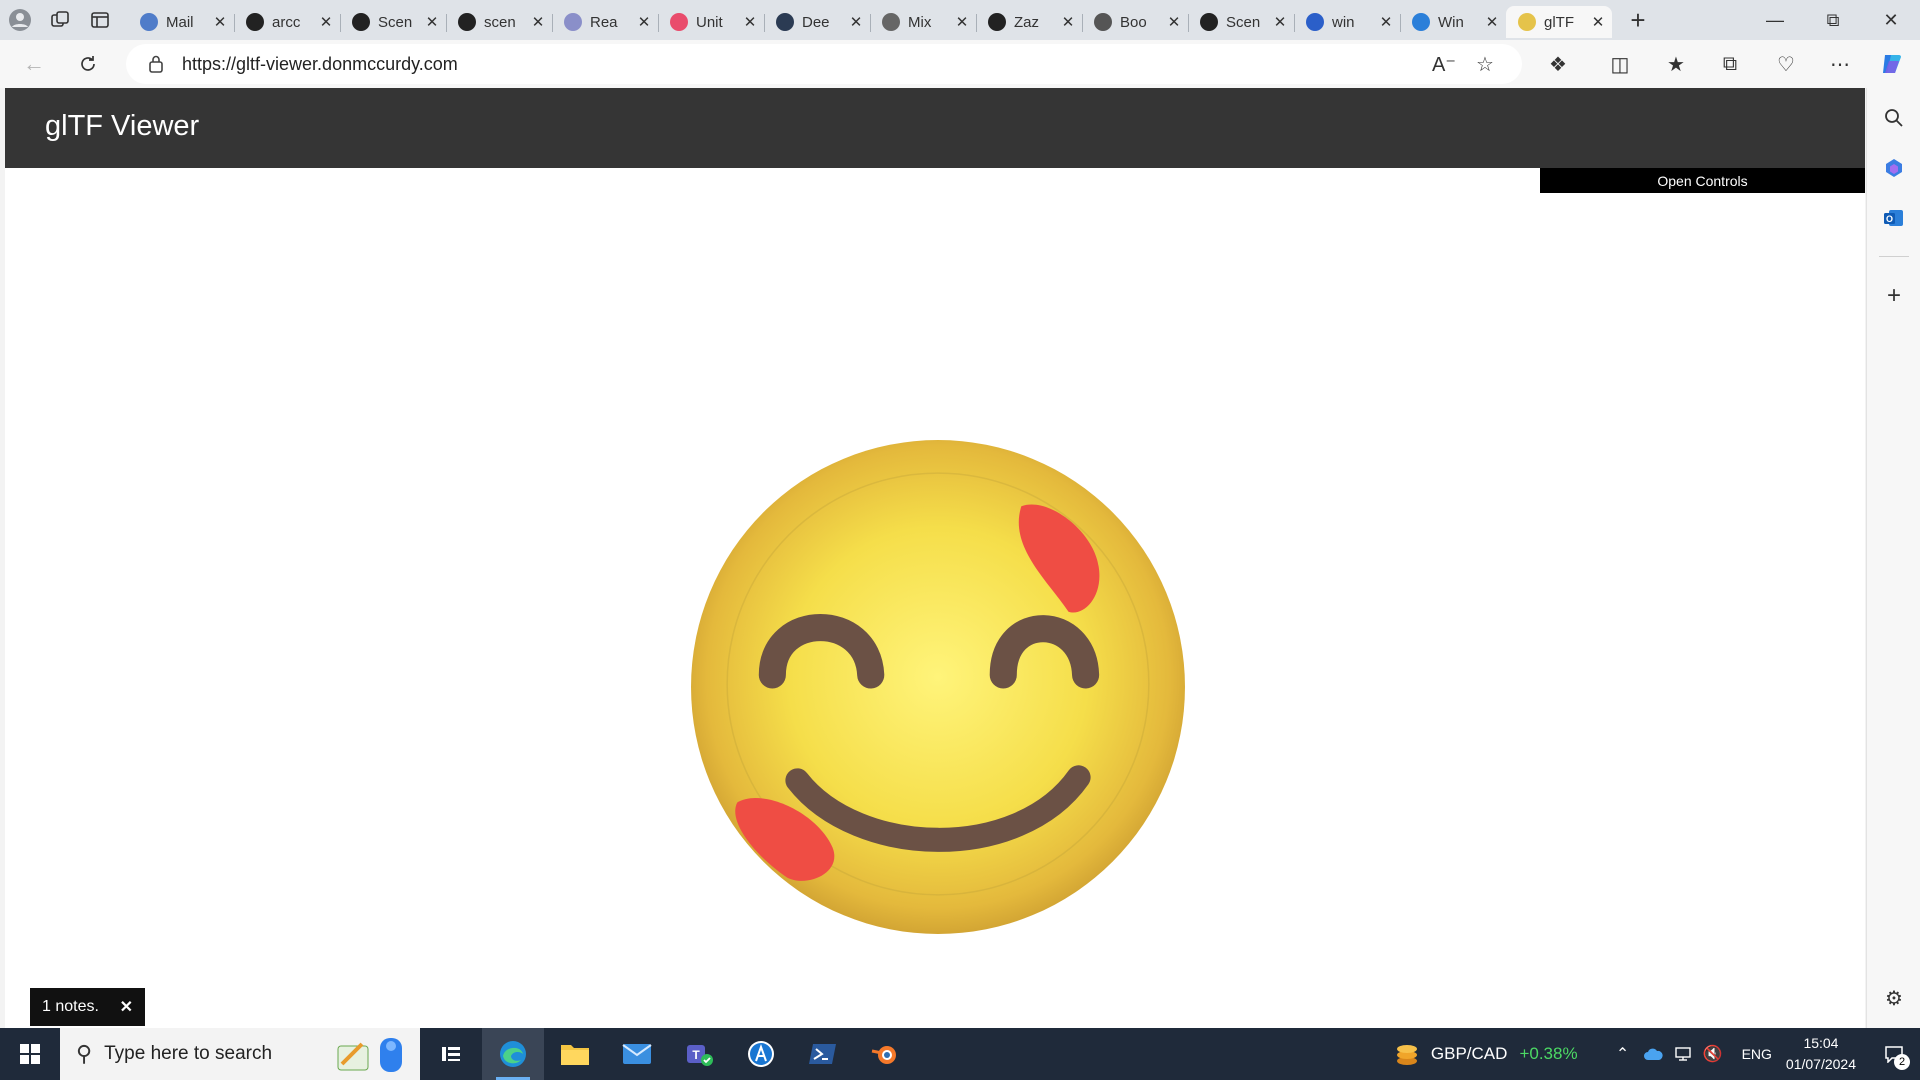 The width and height of the screenshot is (1920, 1080). What do you see at coordinates (1548, 1053) in the screenshot?
I see `ticker-change: +0.38%` at bounding box center [1548, 1053].